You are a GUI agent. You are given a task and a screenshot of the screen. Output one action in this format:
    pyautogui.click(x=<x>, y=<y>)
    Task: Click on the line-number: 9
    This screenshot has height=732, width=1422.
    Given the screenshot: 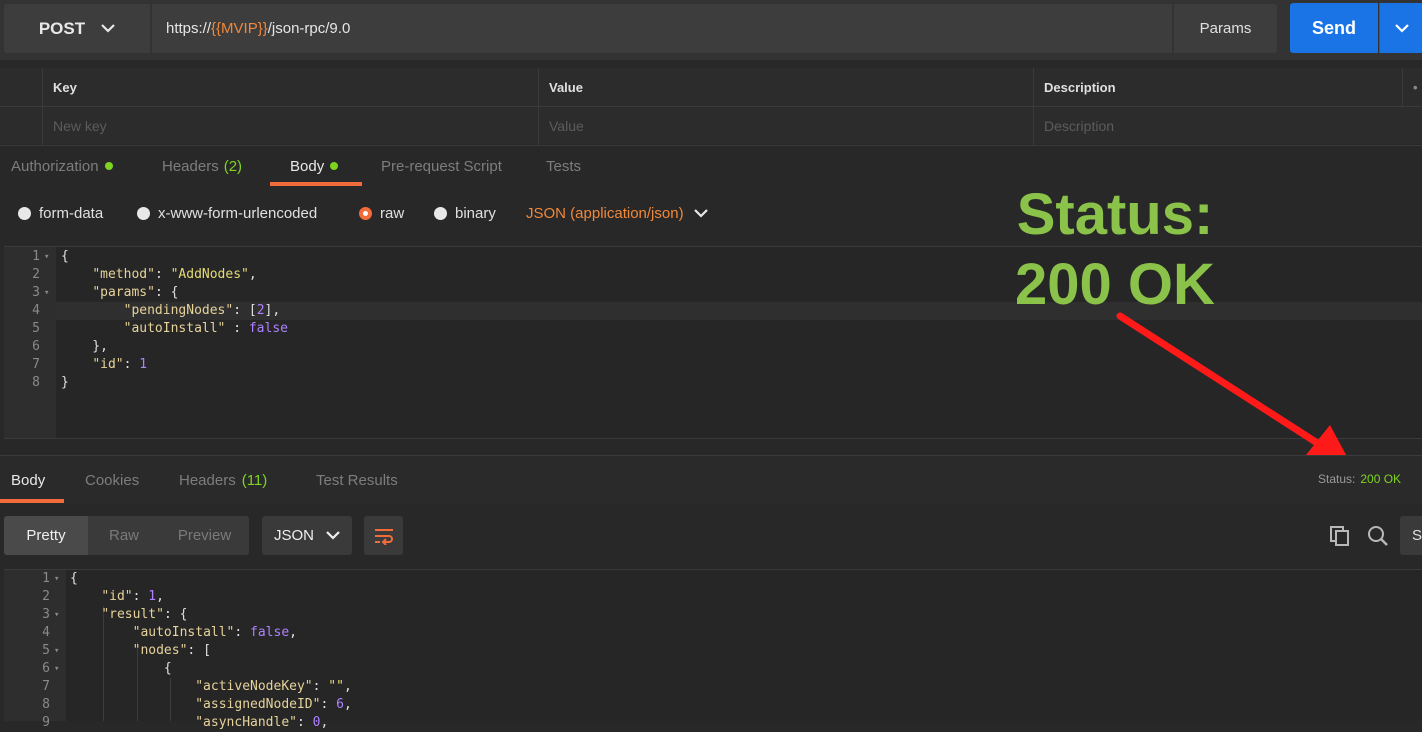 What is the action you would take?
    pyautogui.click(x=46, y=722)
    